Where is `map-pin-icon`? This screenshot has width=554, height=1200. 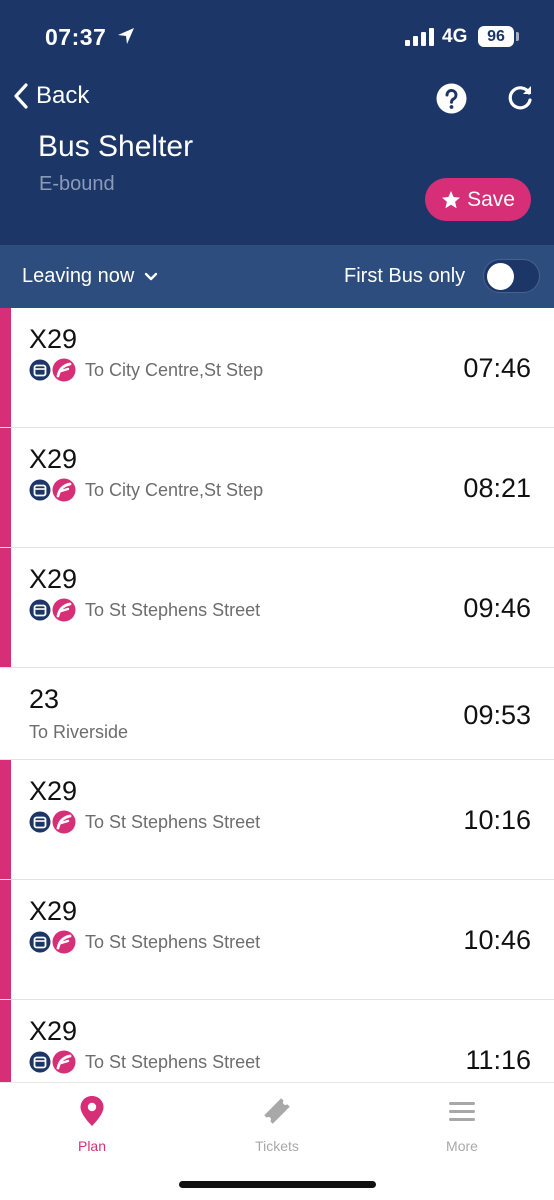
map-pin-icon is located at coordinates (92, 1111).